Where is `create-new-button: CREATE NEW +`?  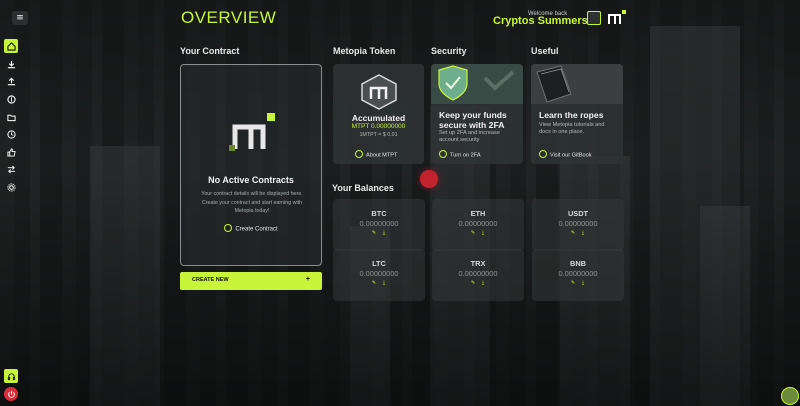 create-new-button: CREATE NEW + is located at coordinates (251, 281).